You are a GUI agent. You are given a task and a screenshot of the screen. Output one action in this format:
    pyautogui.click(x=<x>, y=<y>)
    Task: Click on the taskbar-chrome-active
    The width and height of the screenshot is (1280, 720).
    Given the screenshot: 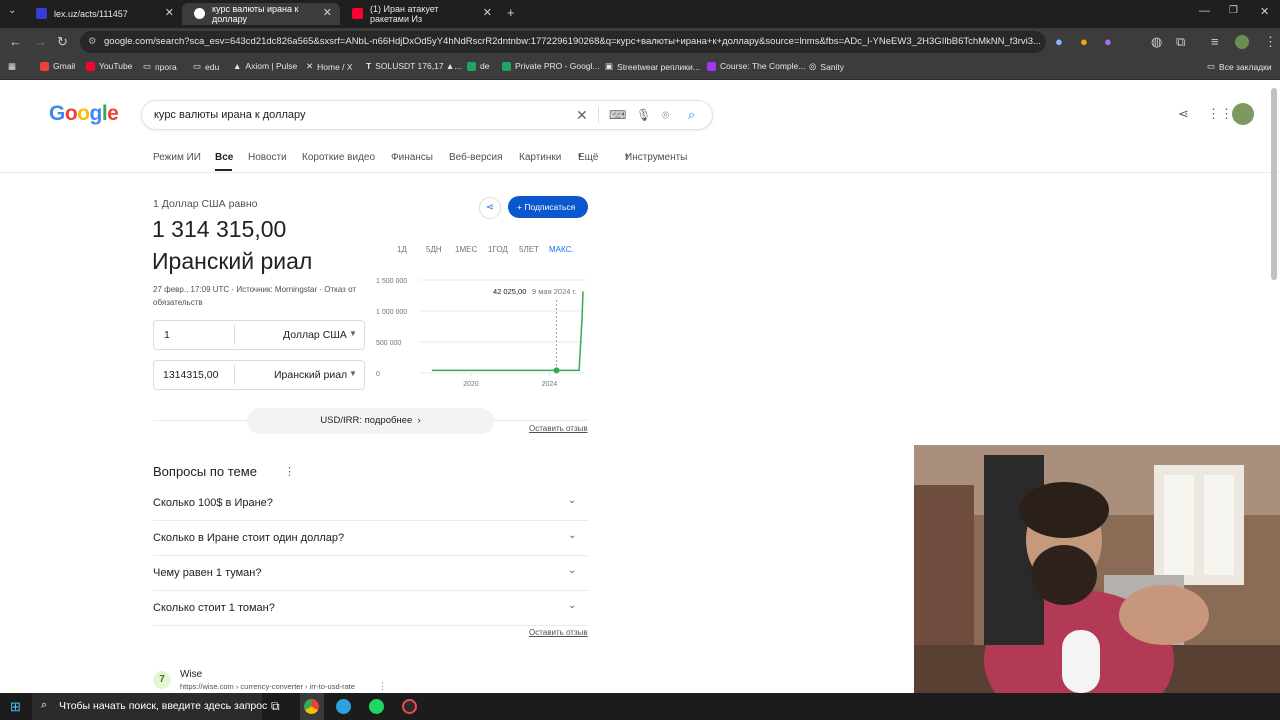 What is the action you would take?
    pyautogui.click(x=312, y=706)
    